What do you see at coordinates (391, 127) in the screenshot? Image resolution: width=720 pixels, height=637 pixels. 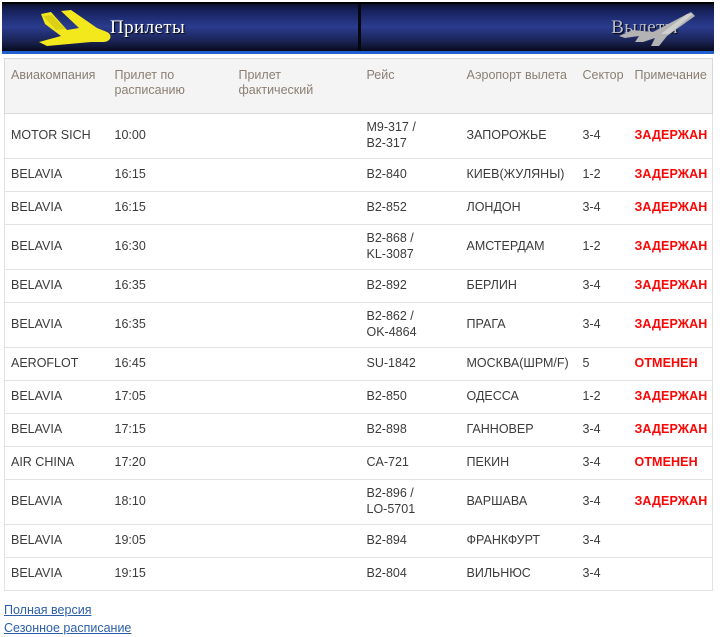 I see `flight-number-line: M9-317 /` at bounding box center [391, 127].